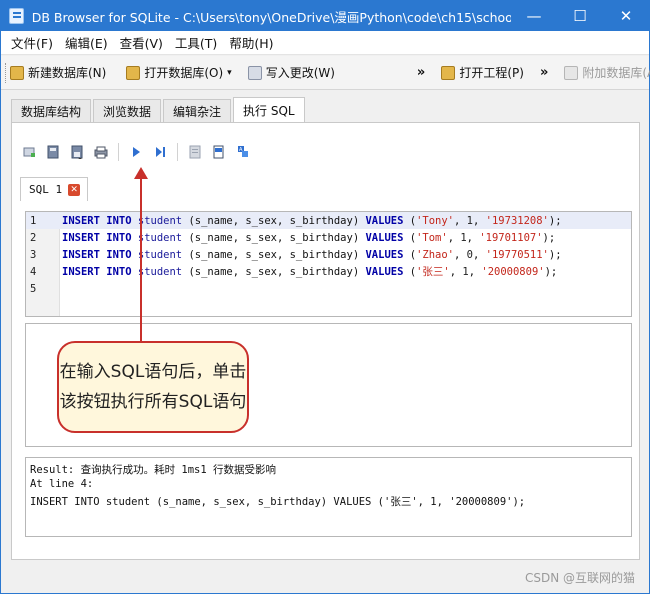  Describe the element at coordinates (469, 254) in the screenshot. I see `number-value: 0` at that location.